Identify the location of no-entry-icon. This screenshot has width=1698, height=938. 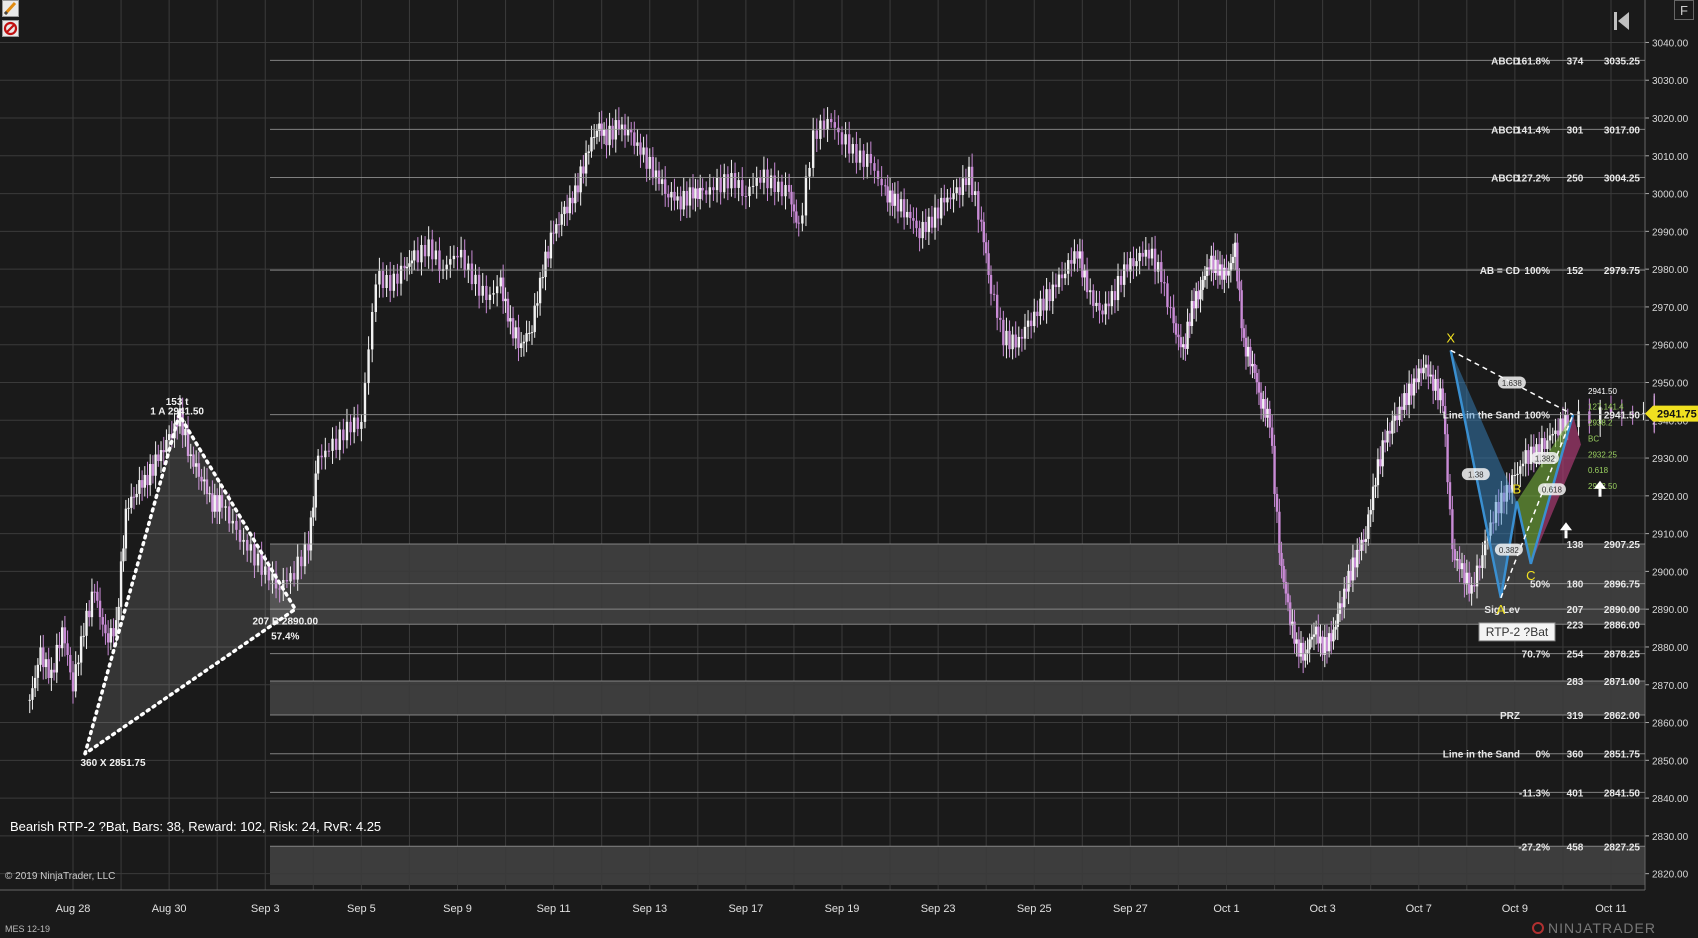
(10, 28).